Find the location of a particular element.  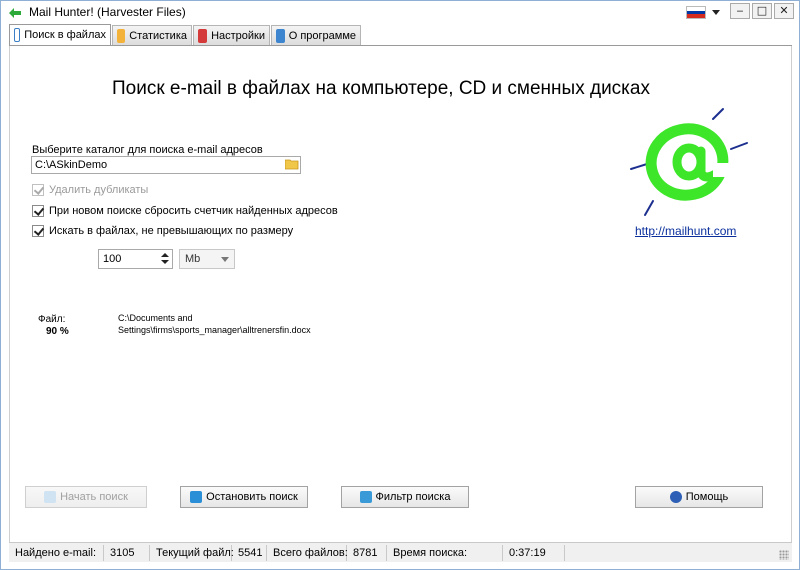

help-icon is located at coordinates (675, 497).